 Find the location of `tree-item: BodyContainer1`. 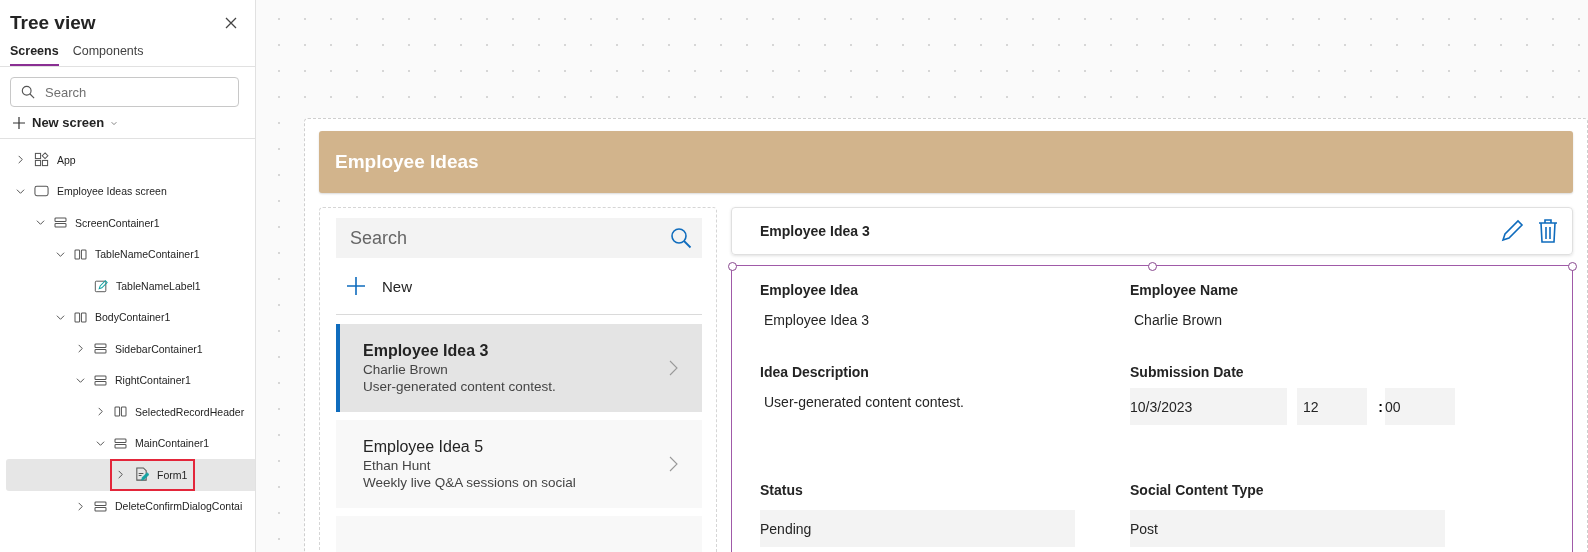

tree-item: BodyContainer1 is located at coordinates (130, 317).